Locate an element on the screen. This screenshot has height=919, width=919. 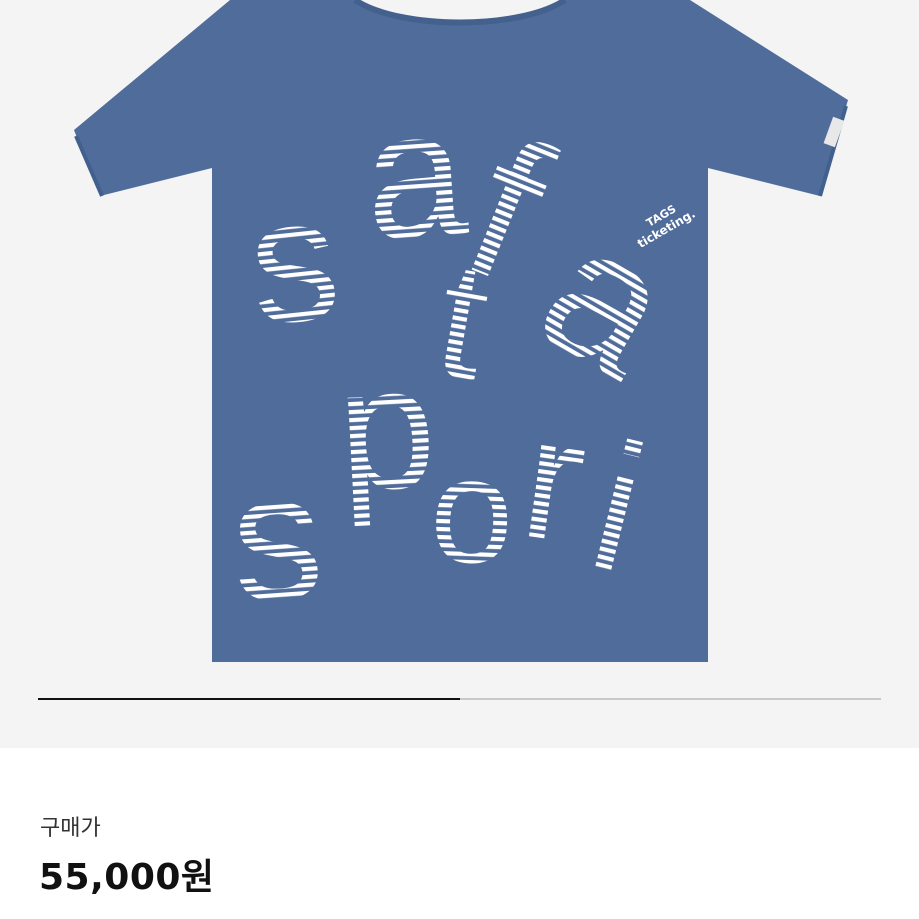
image-progress-bar is located at coordinates (459, 699).